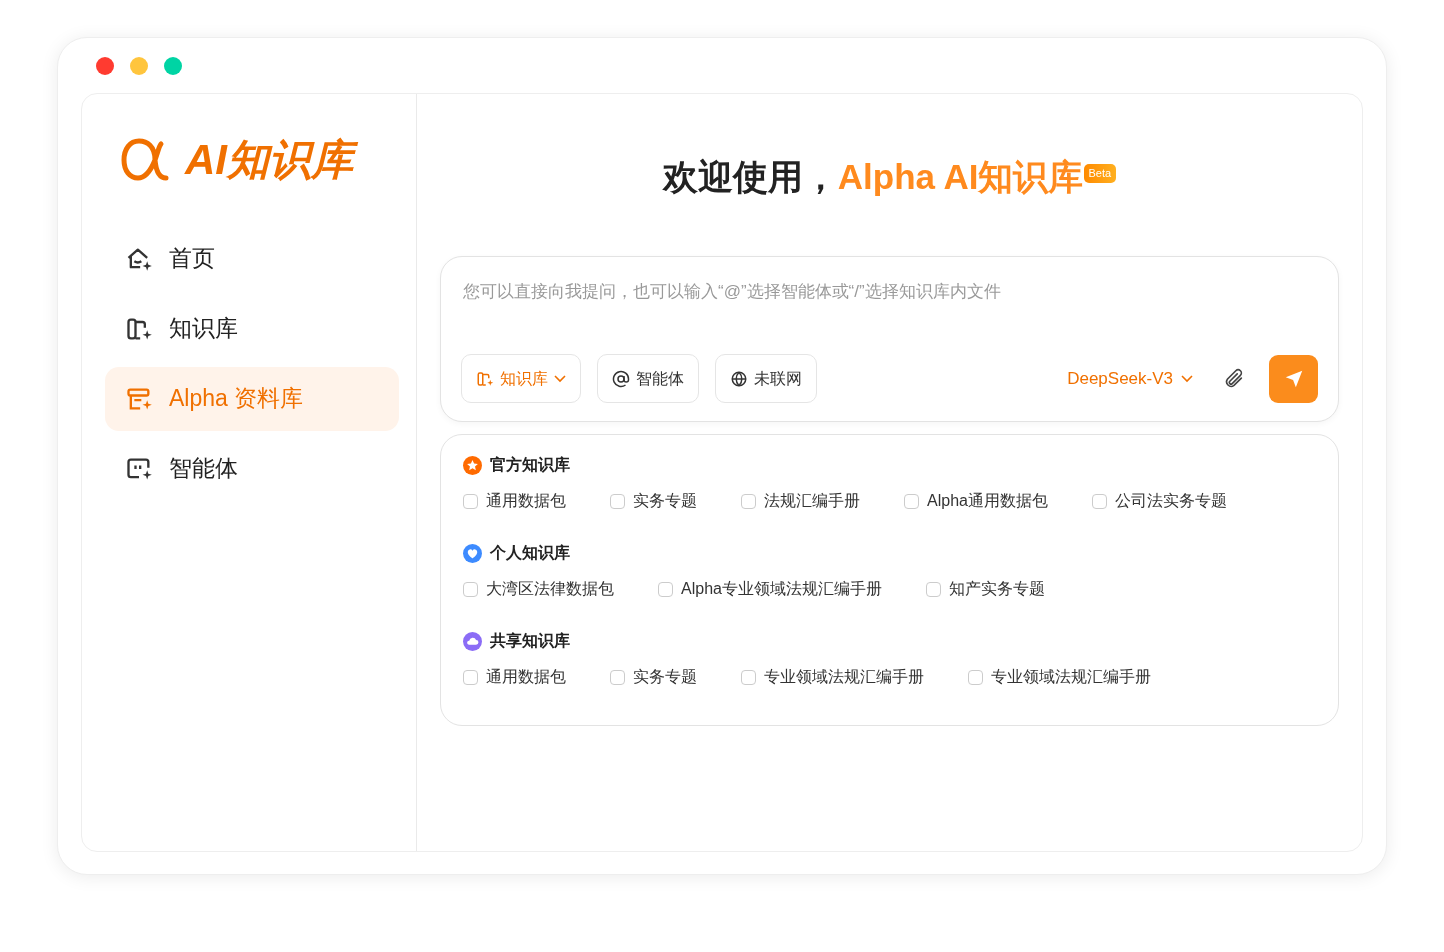 The image size is (1444, 952). I want to click on checkbox-label: 大湾区法律数据包, so click(550, 589).